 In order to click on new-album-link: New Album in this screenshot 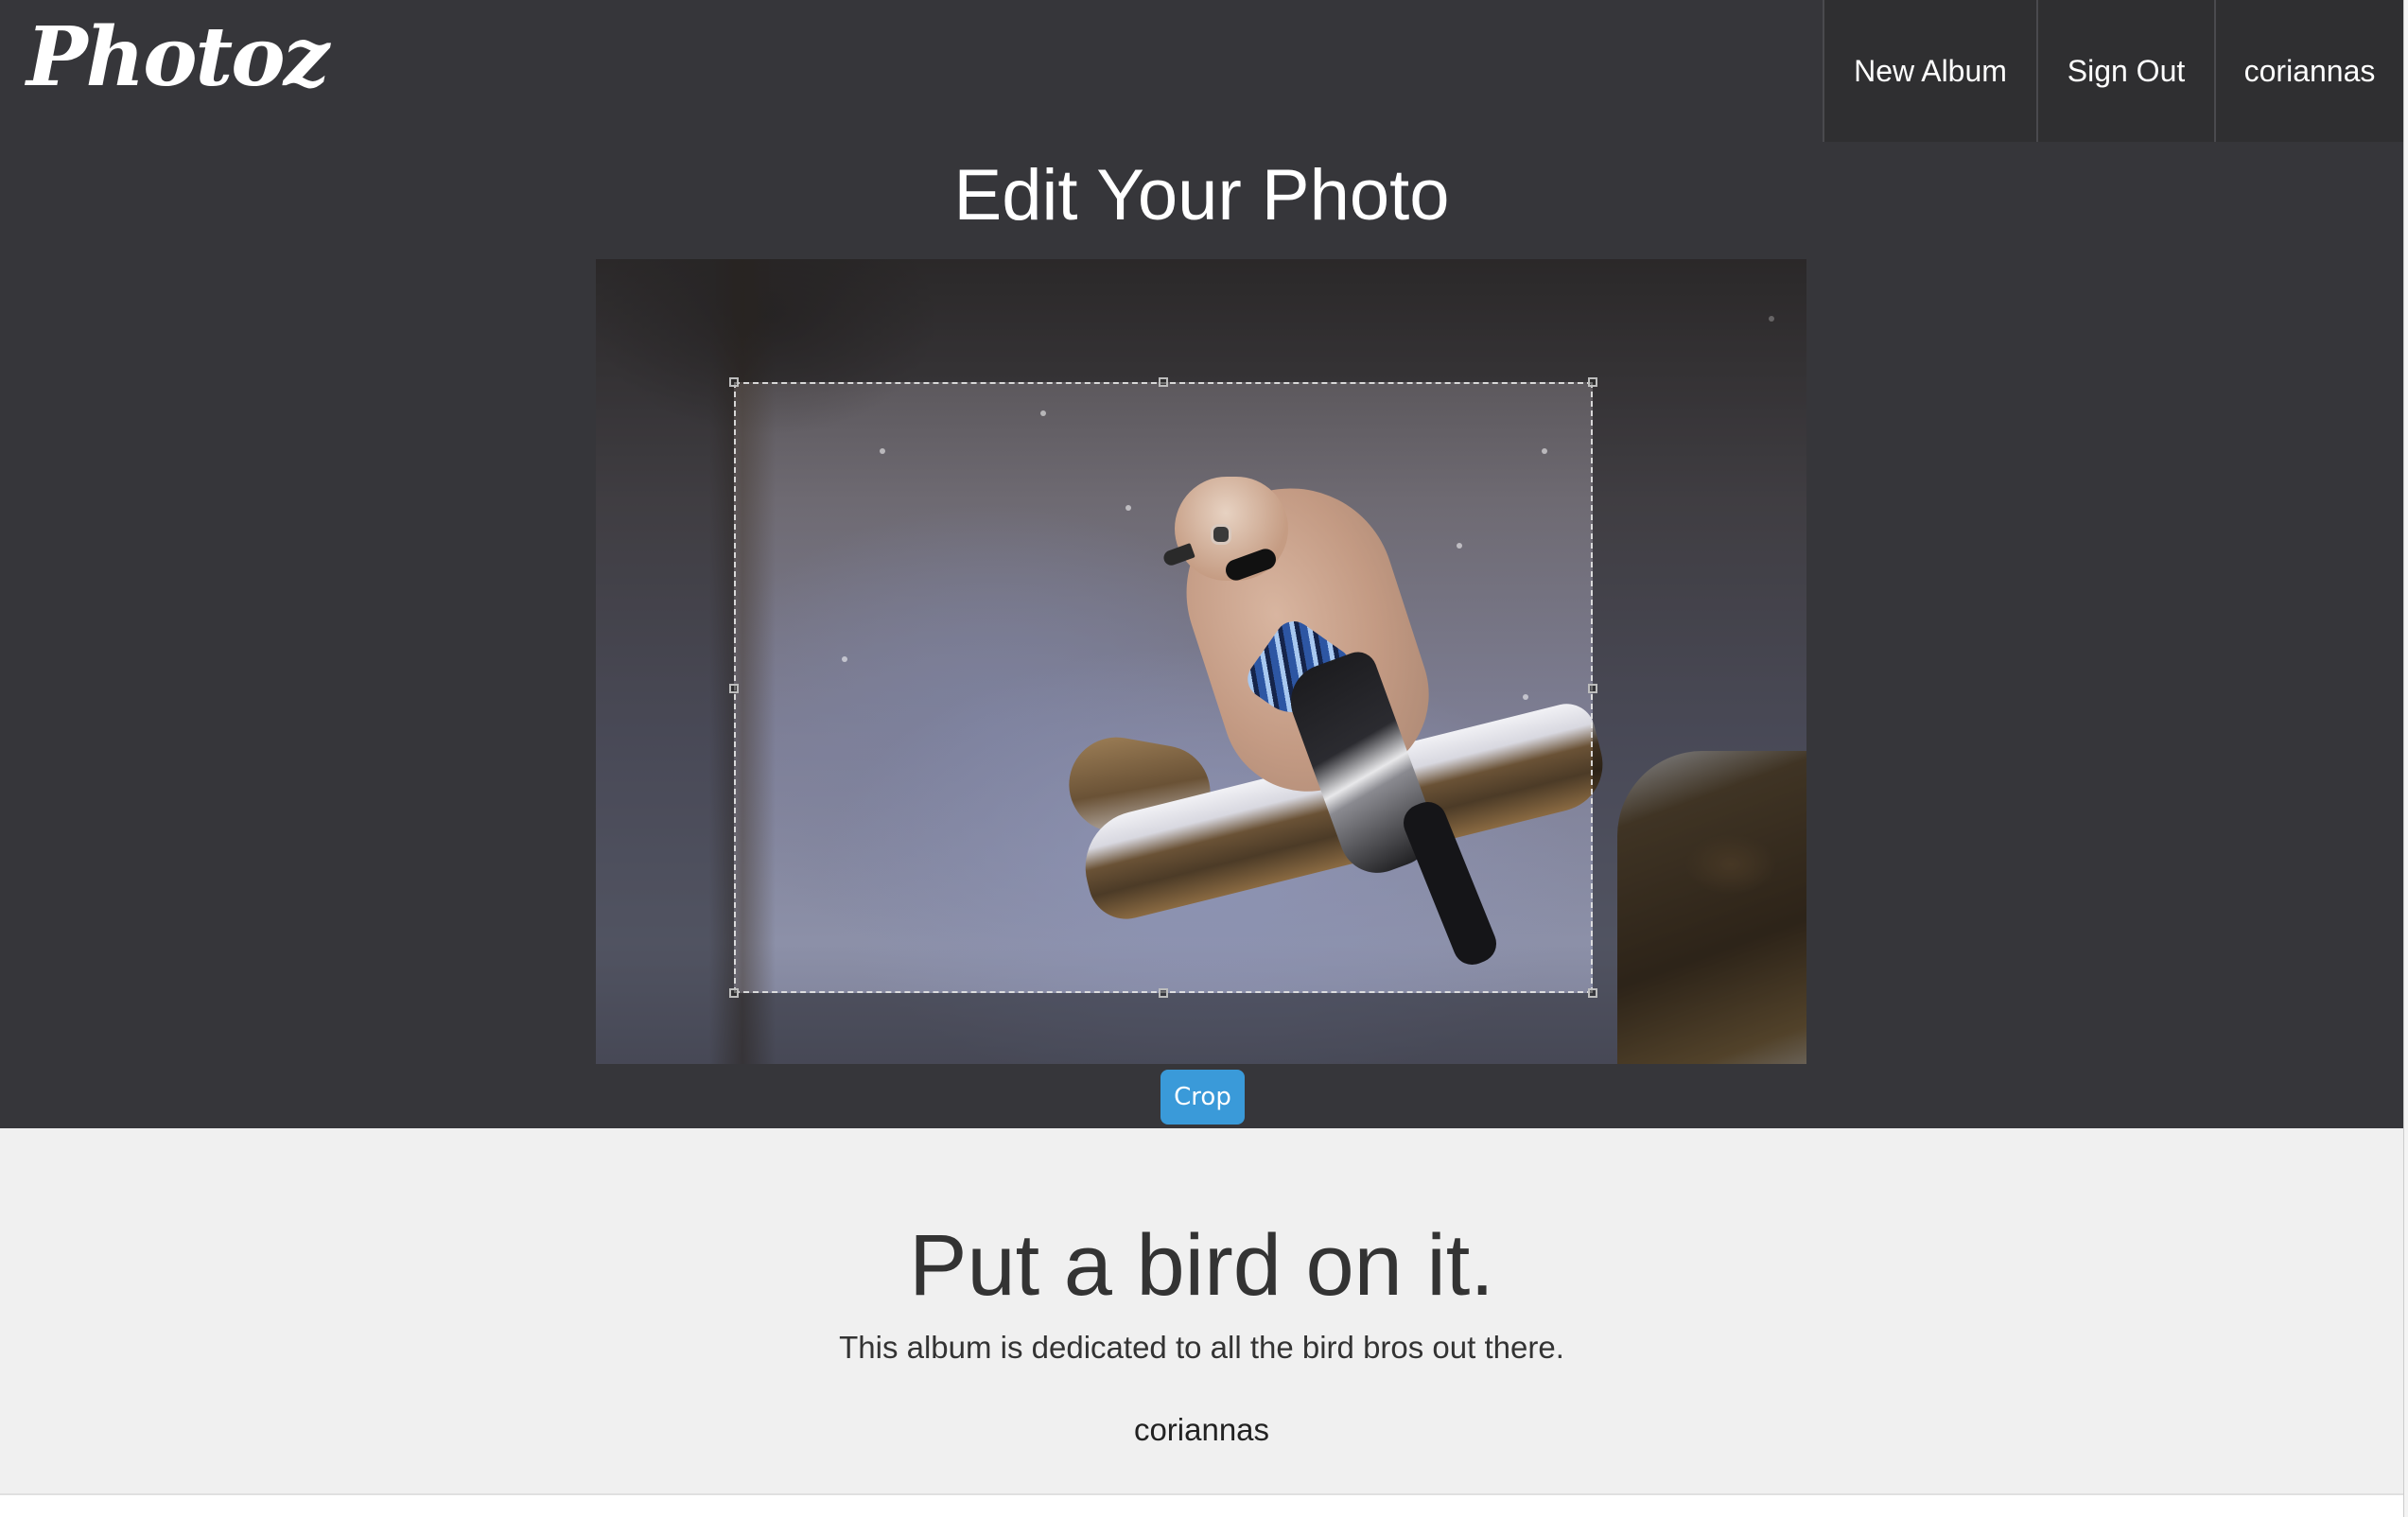, I will do `click(1930, 71)`.